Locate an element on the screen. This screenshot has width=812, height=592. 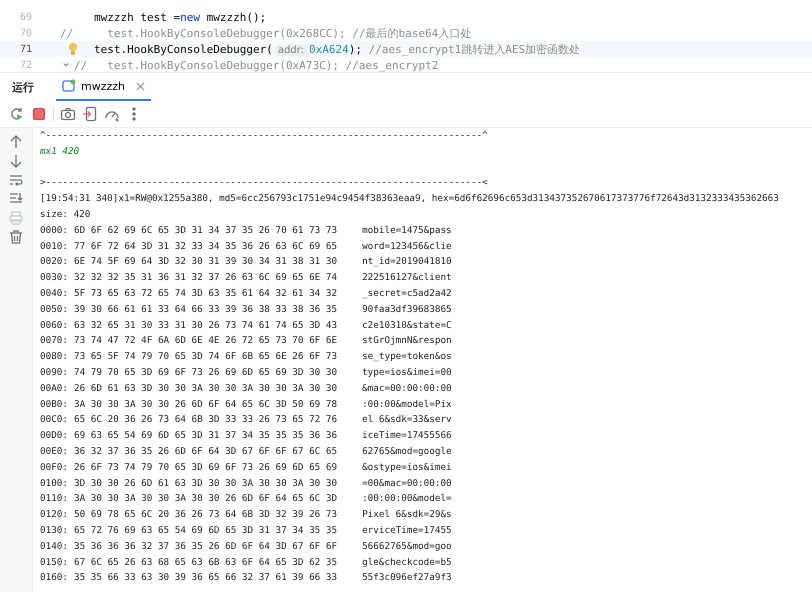
hex-bytes: 36 32 37 36 35 26 6D 6F 64 3D 67 6F 6F 67 6C 65 is located at coordinates (206, 451).